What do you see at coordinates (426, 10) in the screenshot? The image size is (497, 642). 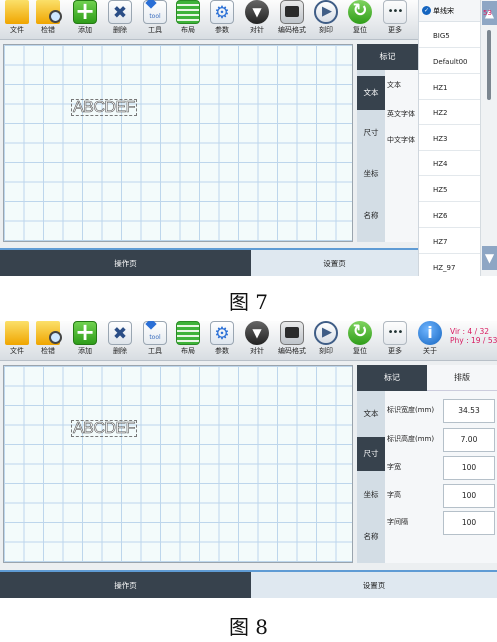 I see `check-icon: ✓` at bounding box center [426, 10].